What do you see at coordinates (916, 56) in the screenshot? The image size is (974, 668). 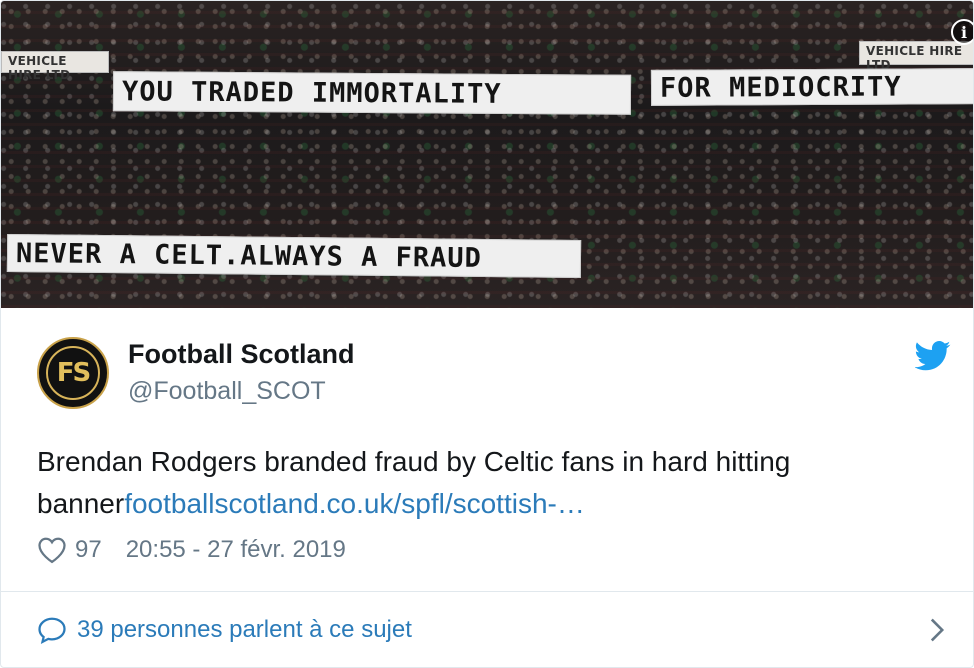 I see `sponsor-board-right: VEHICLE HIRE LTD` at bounding box center [916, 56].